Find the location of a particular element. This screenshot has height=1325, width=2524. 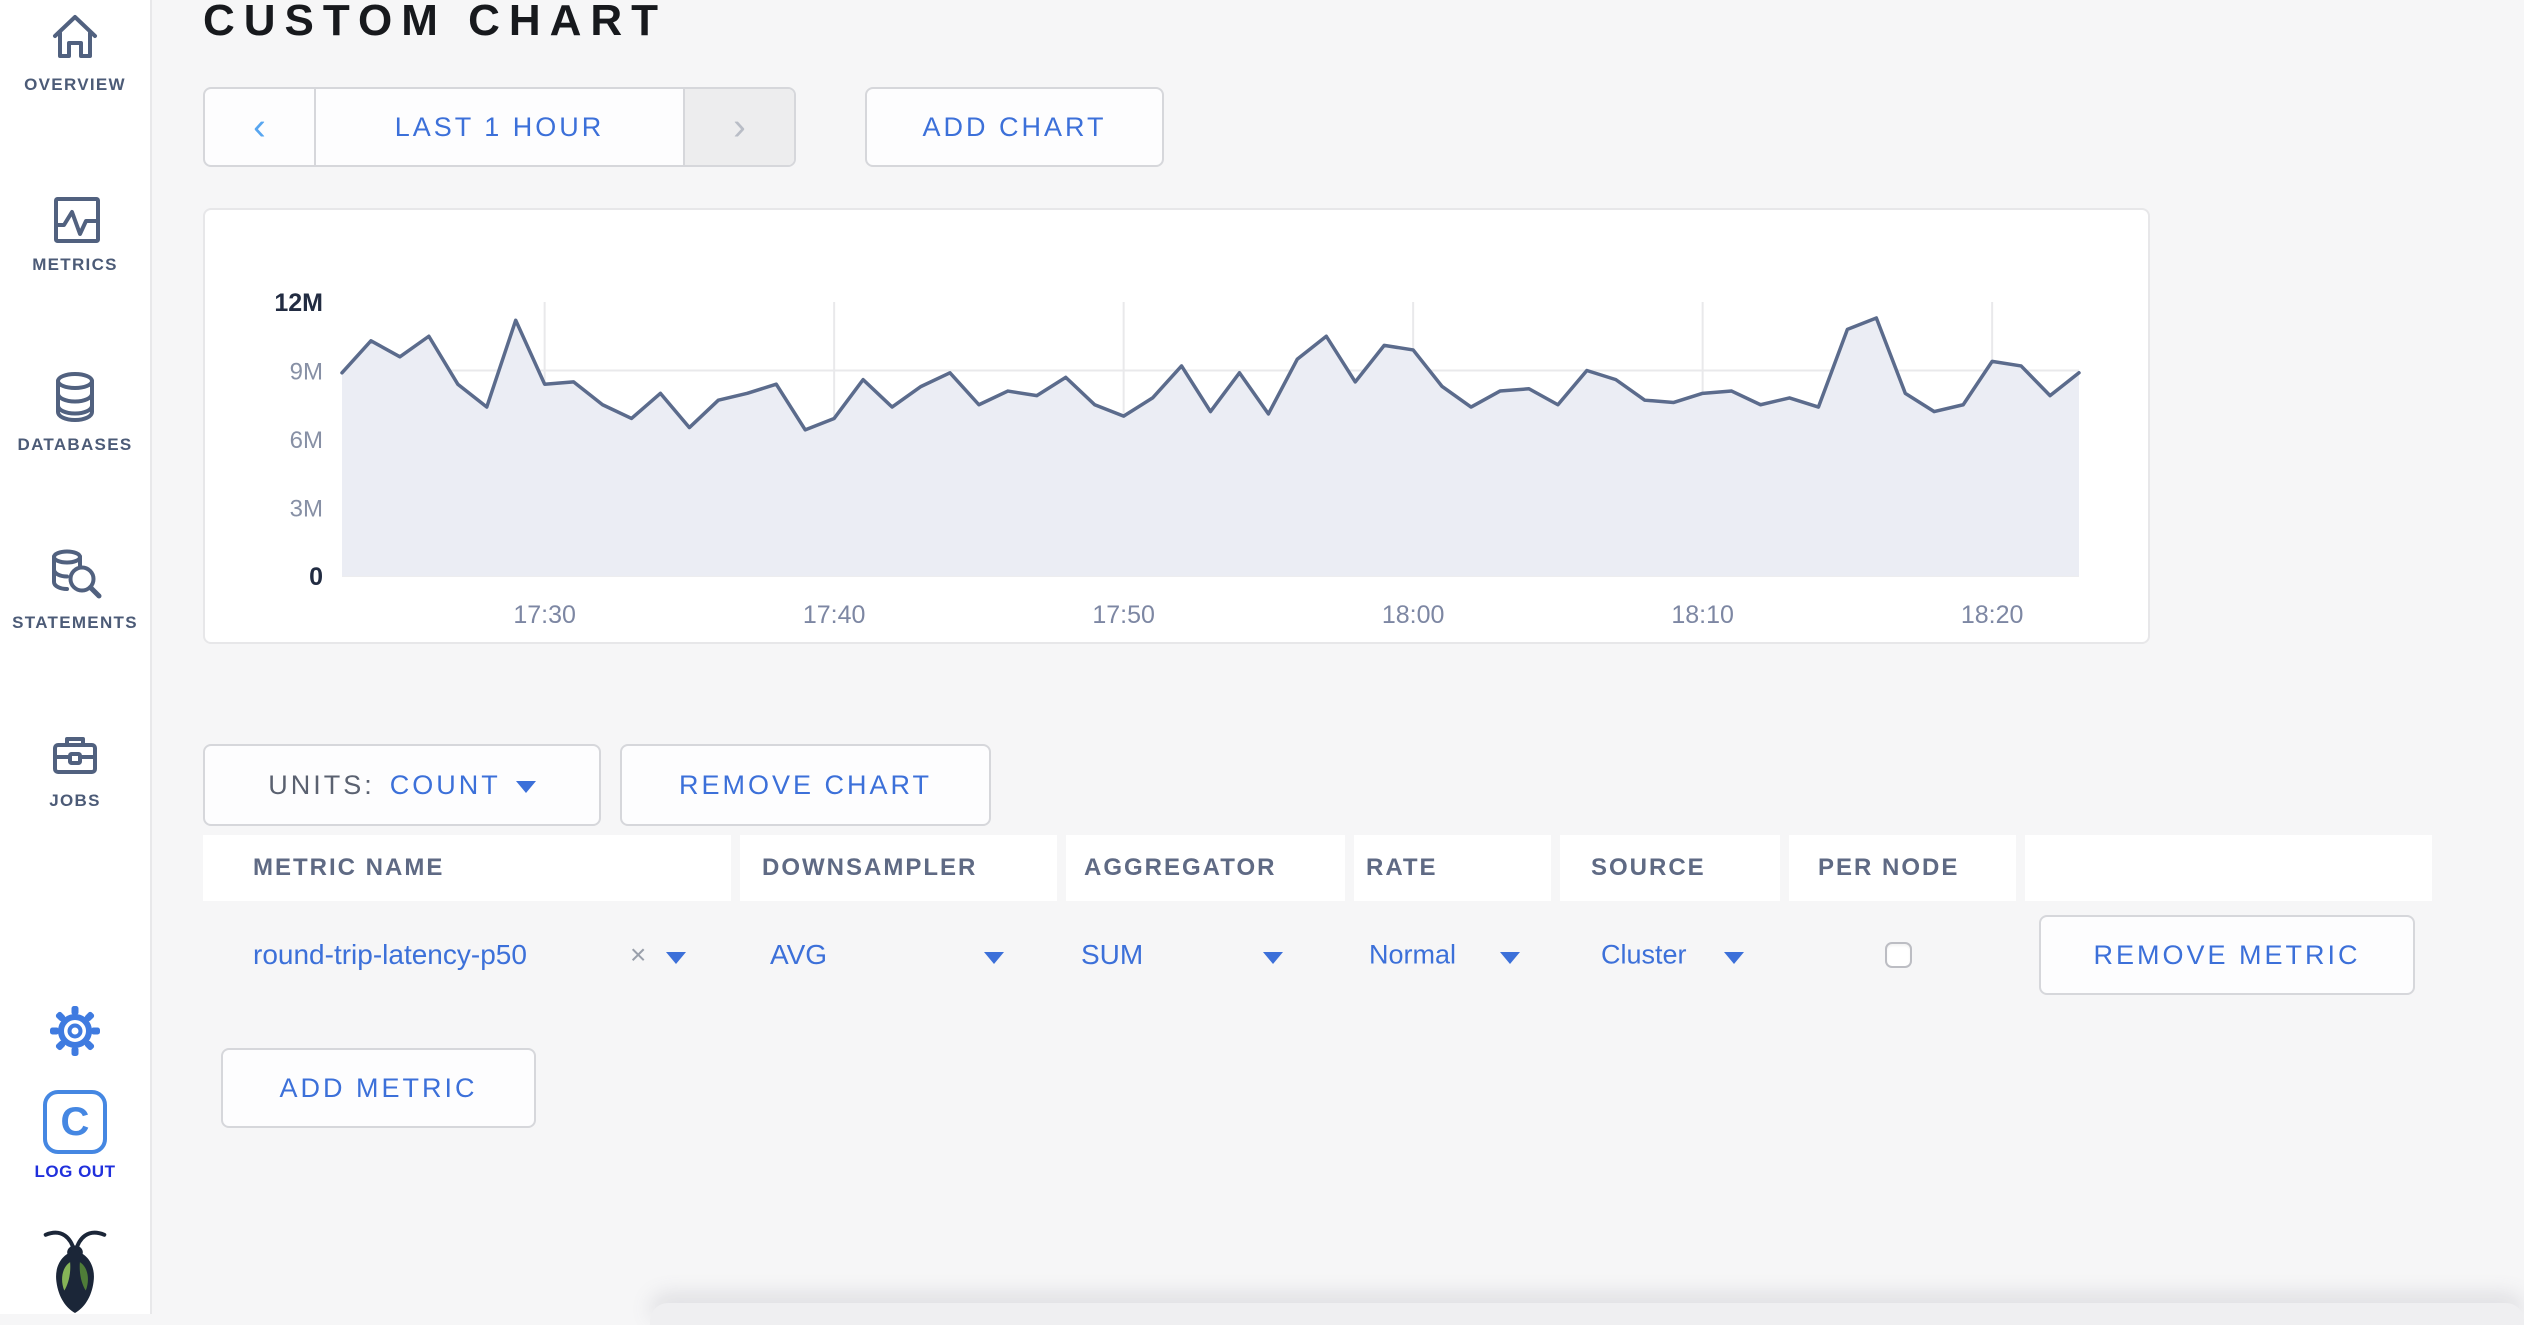

svg-text: 17:30 is located at coordinates (544, 615).